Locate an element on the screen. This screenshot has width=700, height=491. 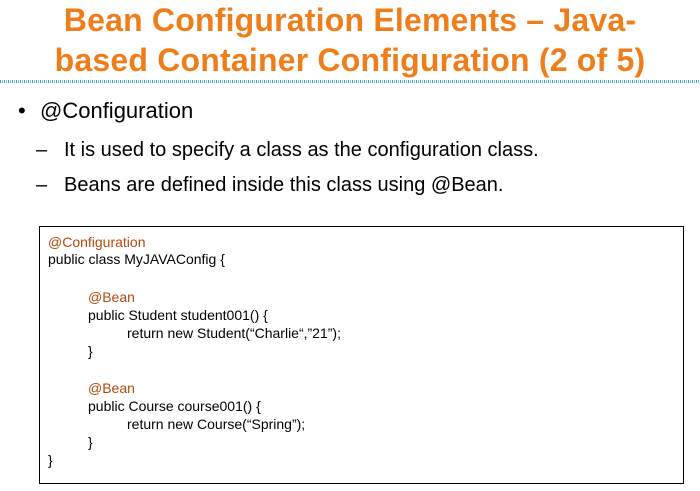
code-line-return-student: return new Student(“Charlie“,”21”); is located at coordinates (234, 333).